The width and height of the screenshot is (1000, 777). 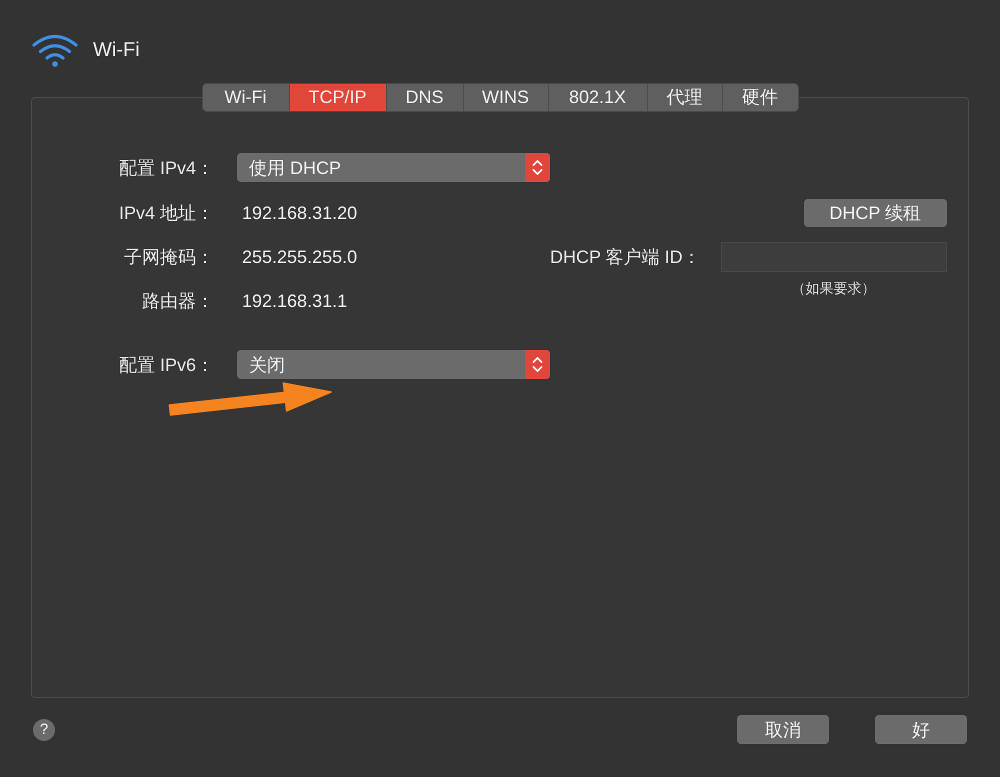 What do you see at coordinates (875, 213) in the screenshot?
I see `renew-button: DHCP 续租` at bounding box center [875, 213].